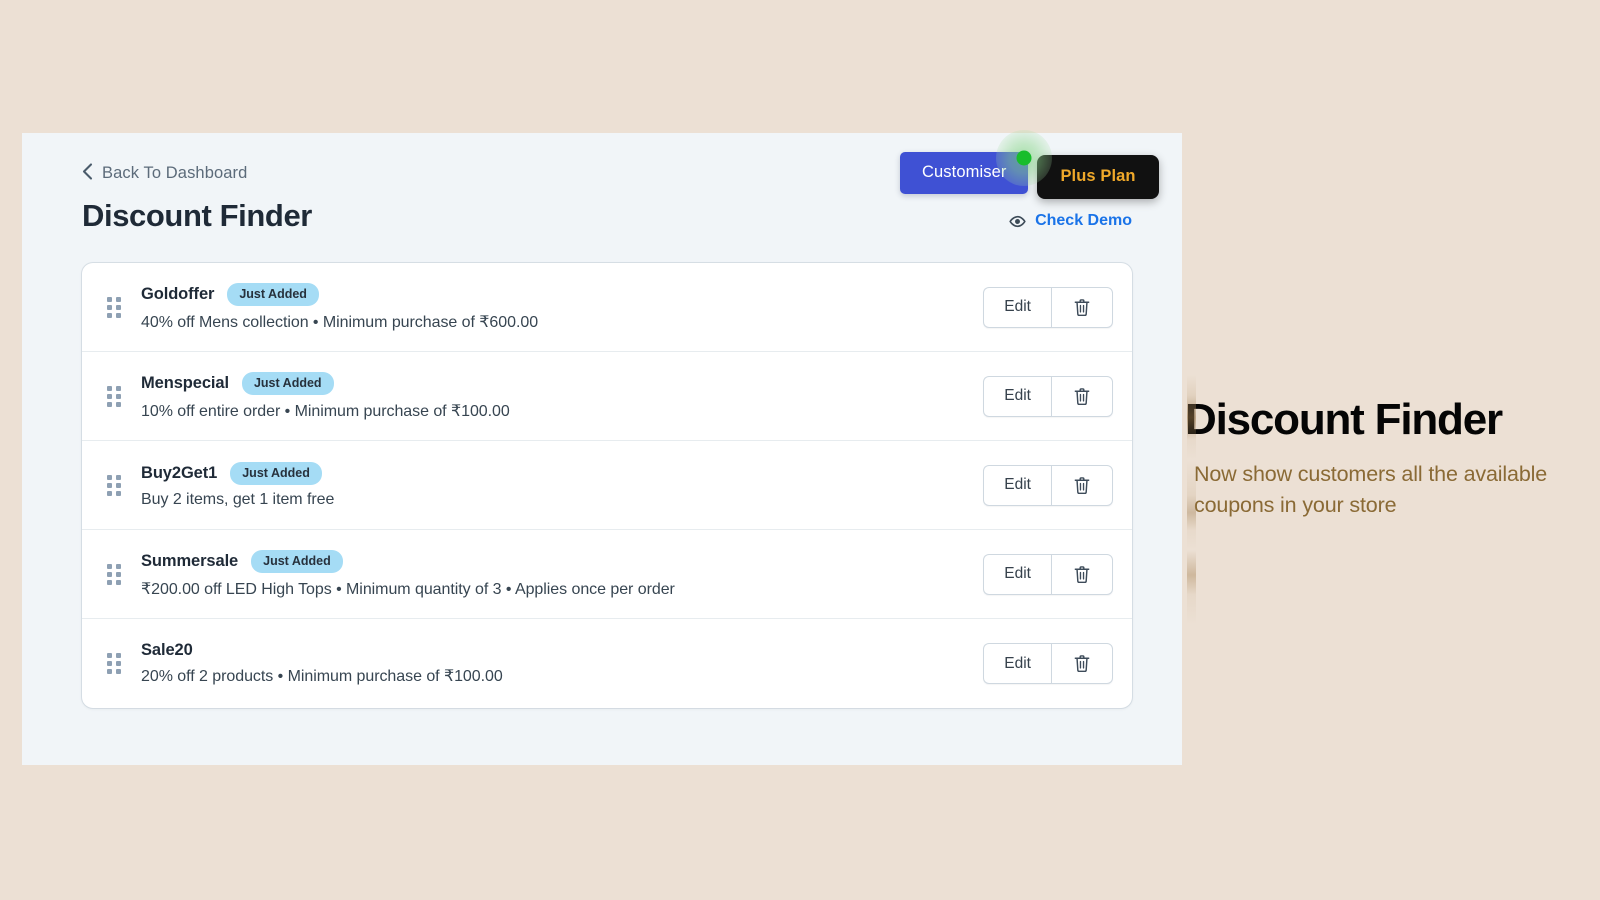  I want to click on discount-code: Summersale, so click(190, 560).